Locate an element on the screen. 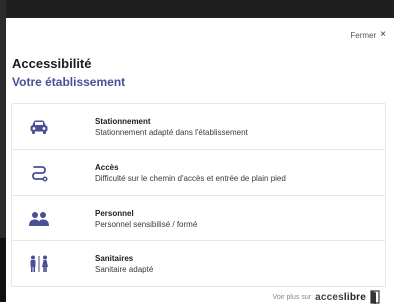  item-title: Stationnement is located at coordinates (123, 121).